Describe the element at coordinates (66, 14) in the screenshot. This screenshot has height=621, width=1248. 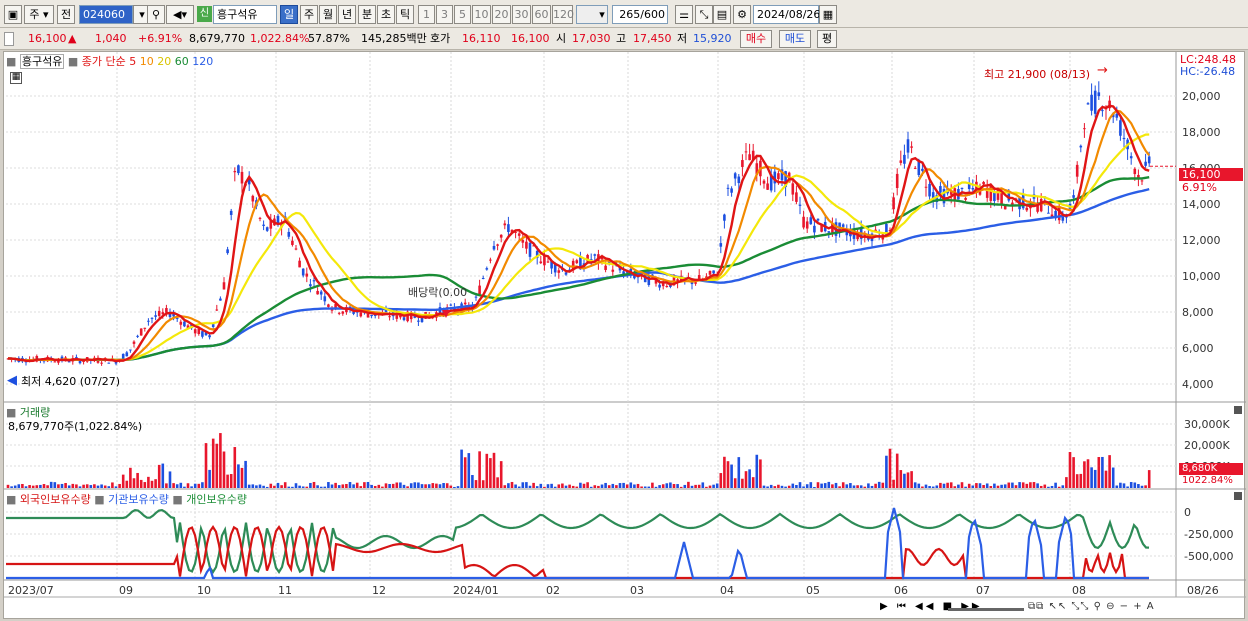
I see `prev-button: 전` at that location.